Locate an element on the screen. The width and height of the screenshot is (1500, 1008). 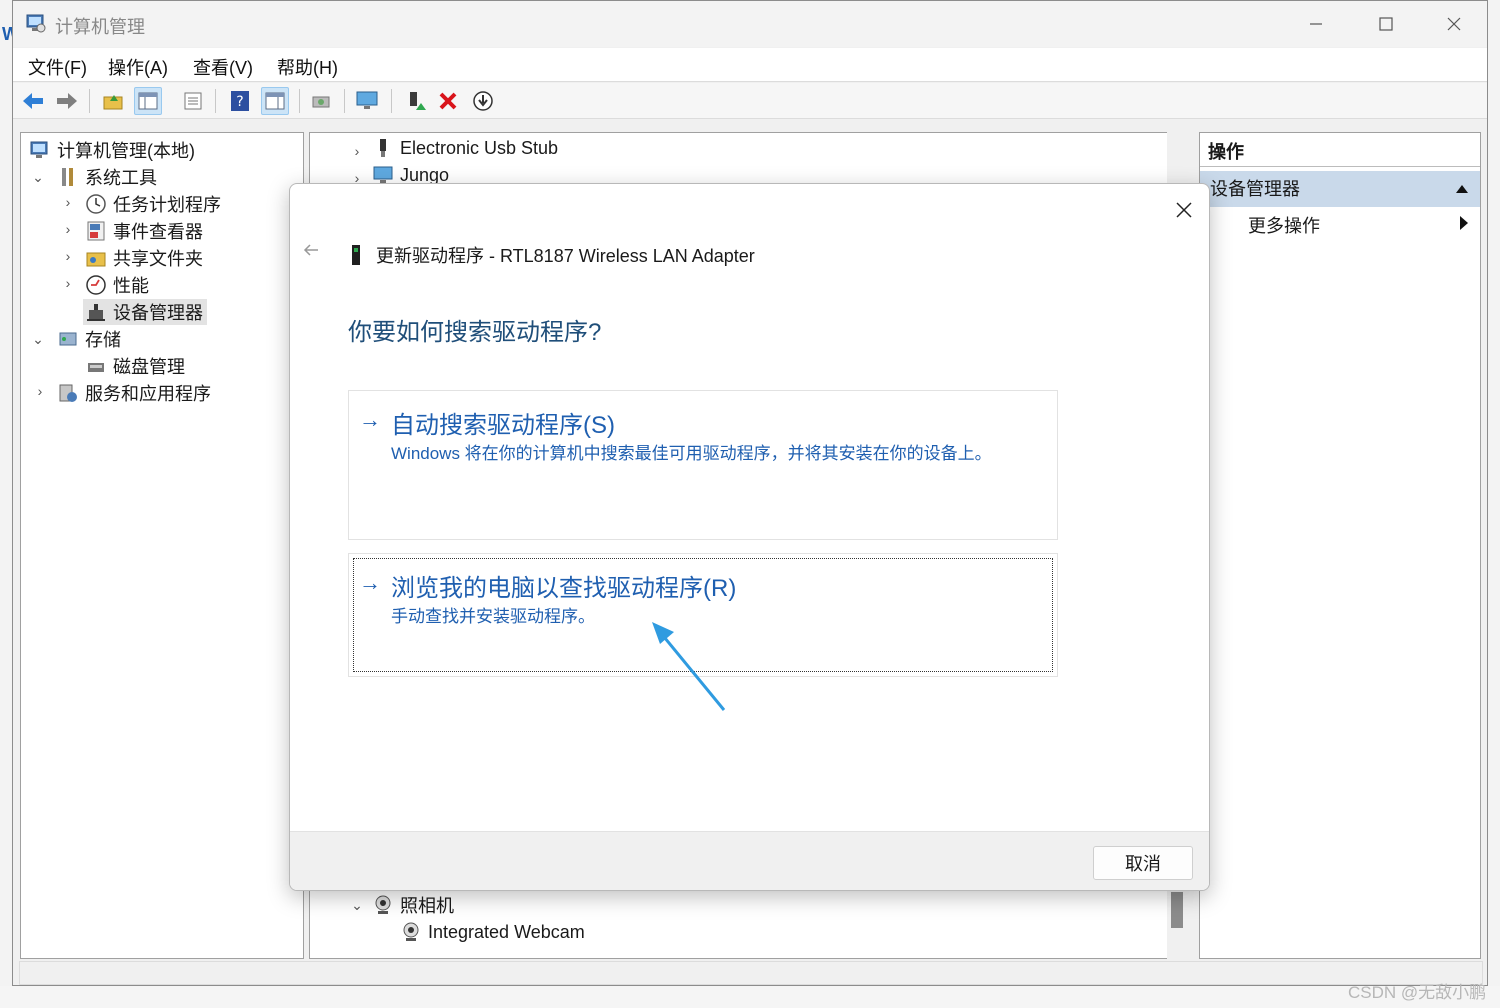
download-circle-icon is located at coordinates (483, 101).